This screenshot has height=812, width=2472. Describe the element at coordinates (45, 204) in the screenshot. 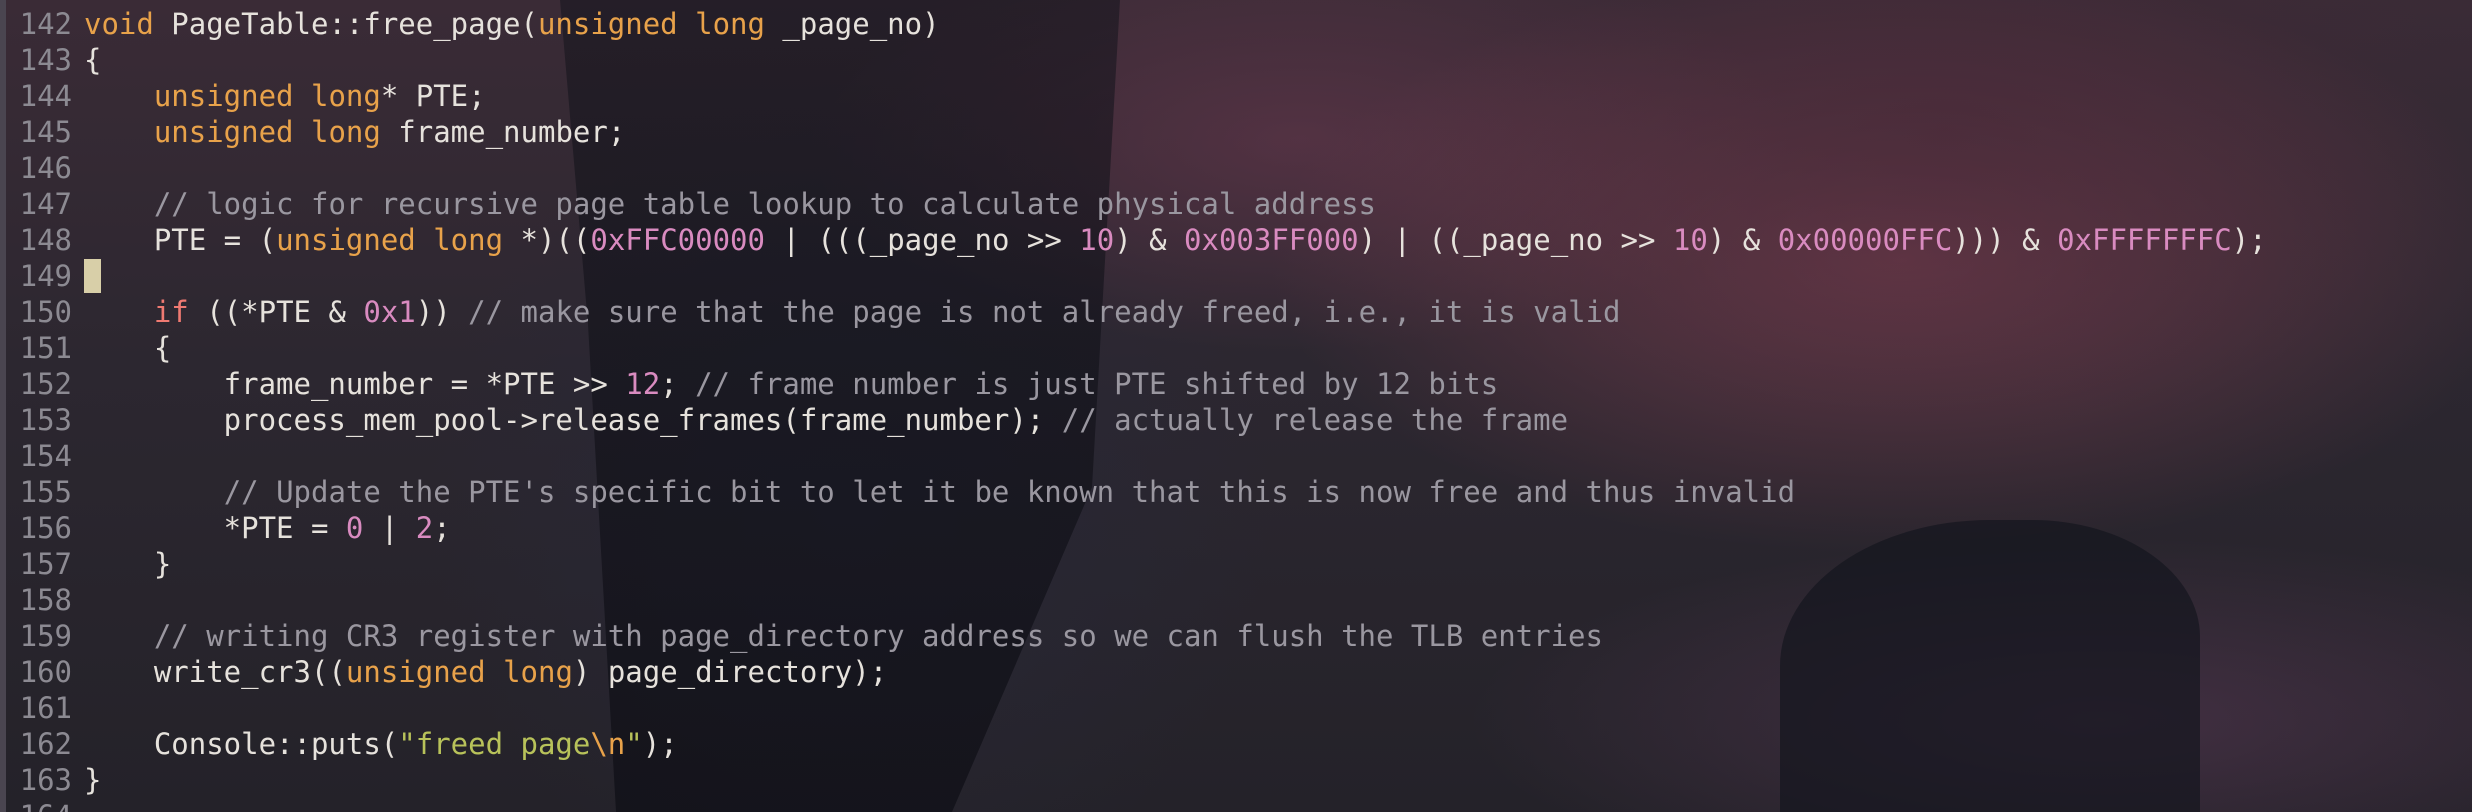

I see `line-number: 147` at that location.